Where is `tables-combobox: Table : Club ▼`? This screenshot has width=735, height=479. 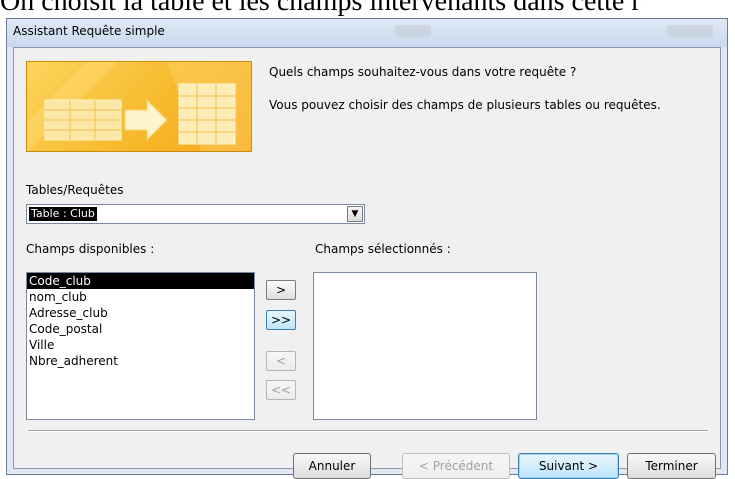
tables-combobox: Table : Club ▼ is located at coordinates (195, 214).